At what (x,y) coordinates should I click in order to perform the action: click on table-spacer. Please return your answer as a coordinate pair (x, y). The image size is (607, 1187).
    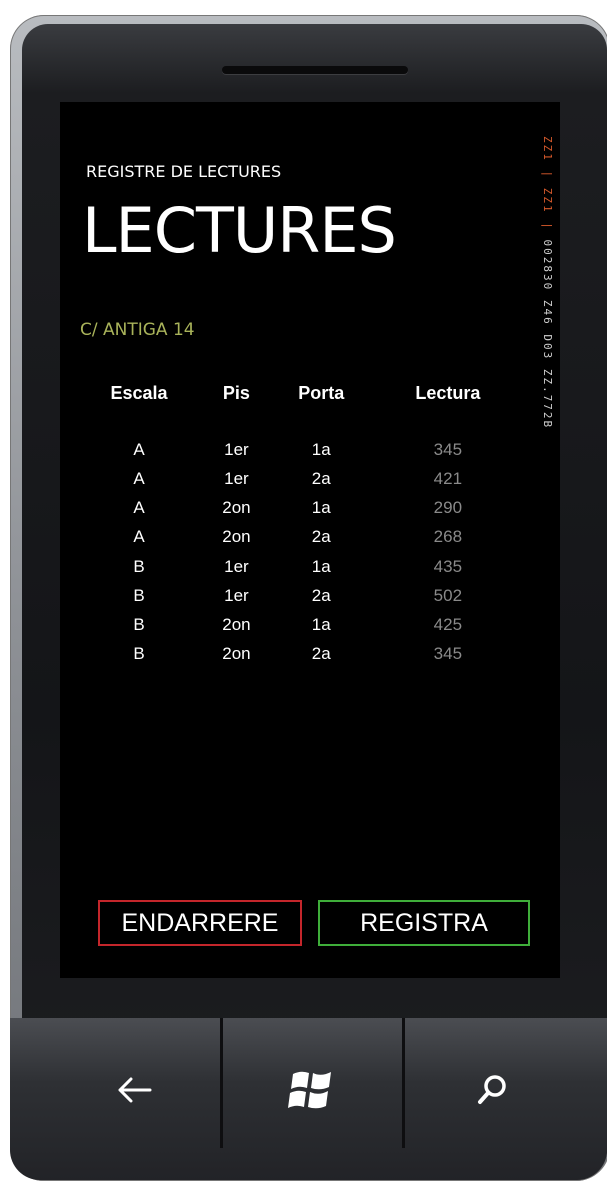
    Looking at the image, I should click on (298, 420).